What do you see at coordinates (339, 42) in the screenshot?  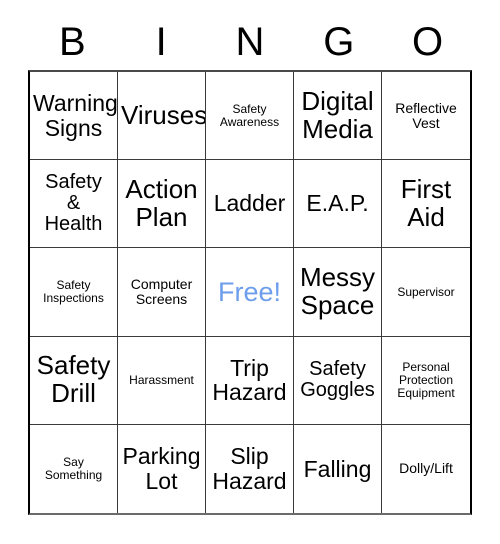 I see `header-letter-g: G` at bounding box center [339, 42].